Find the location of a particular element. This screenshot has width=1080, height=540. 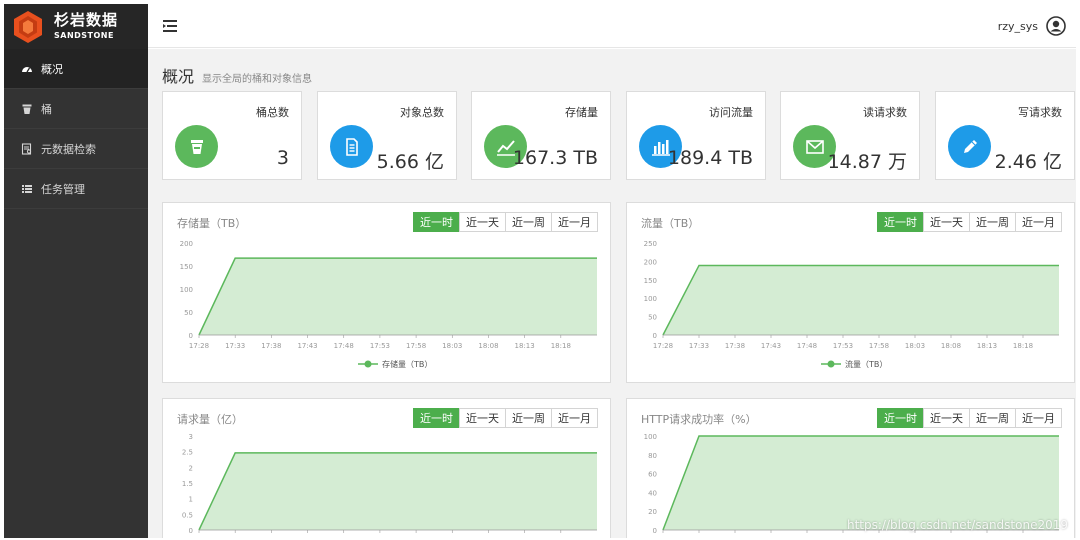

x-tick-label: 17:43 is located at coordinates (771, 346).